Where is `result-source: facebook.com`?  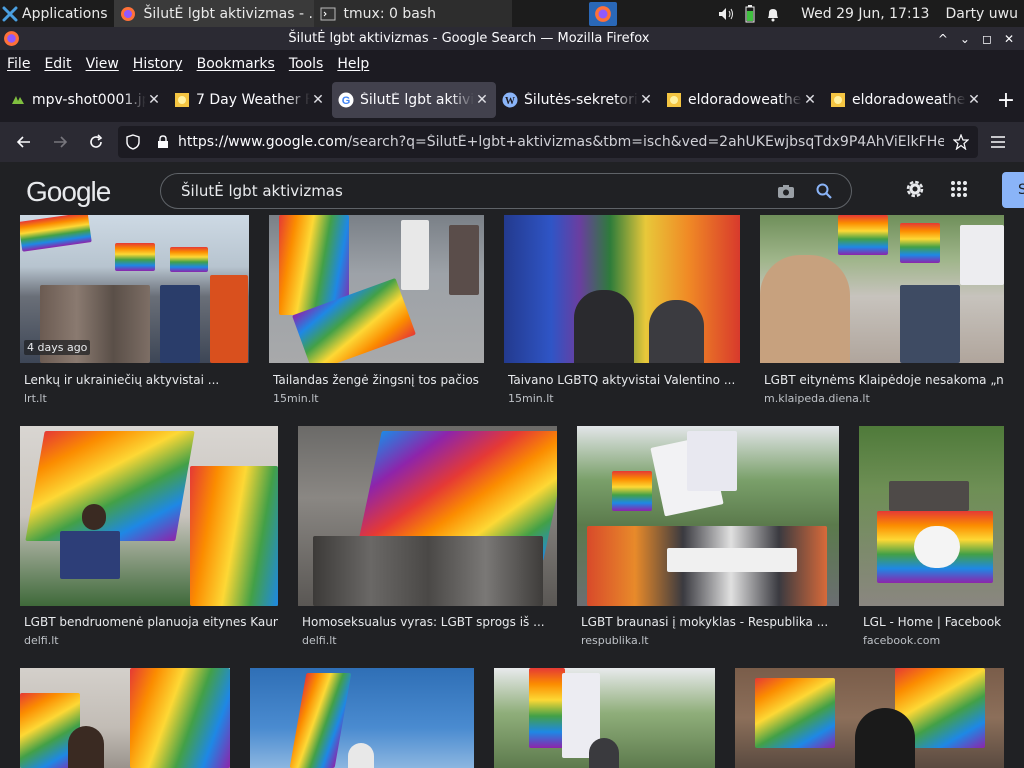
result-source: facebook.com is located at coordinates (901, 640).